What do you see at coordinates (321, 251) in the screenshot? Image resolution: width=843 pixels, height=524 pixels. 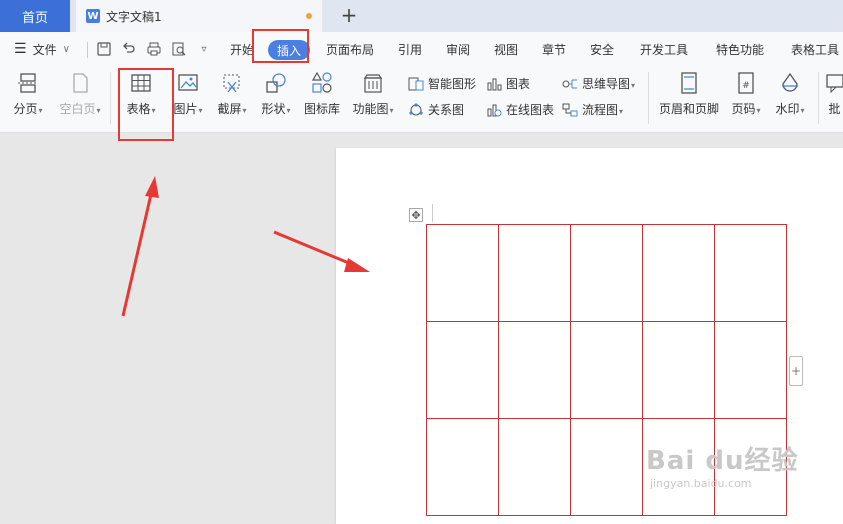 I see `arrow-to-document` at bounding box center [321, 251].